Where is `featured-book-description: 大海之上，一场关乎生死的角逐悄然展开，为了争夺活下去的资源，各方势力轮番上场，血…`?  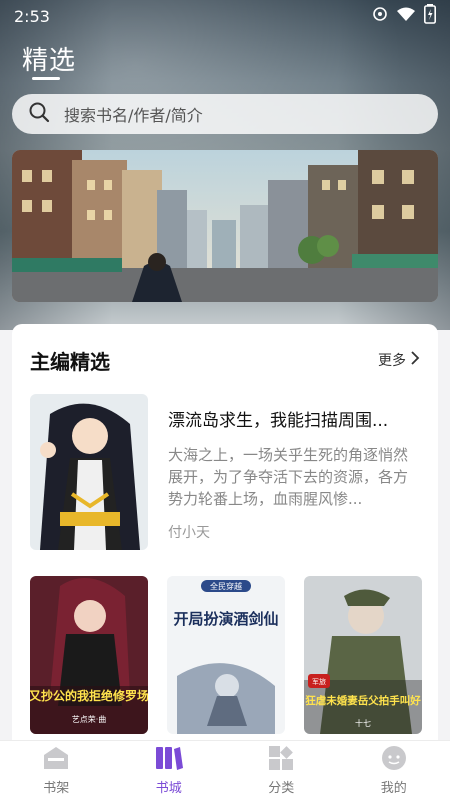 featured-book-description: 大海之上，一场关乎生死的角逐悄然展开，为了争夺活下去的资源，各方势力轮番上场，血… is located at coordinates (288, 477).